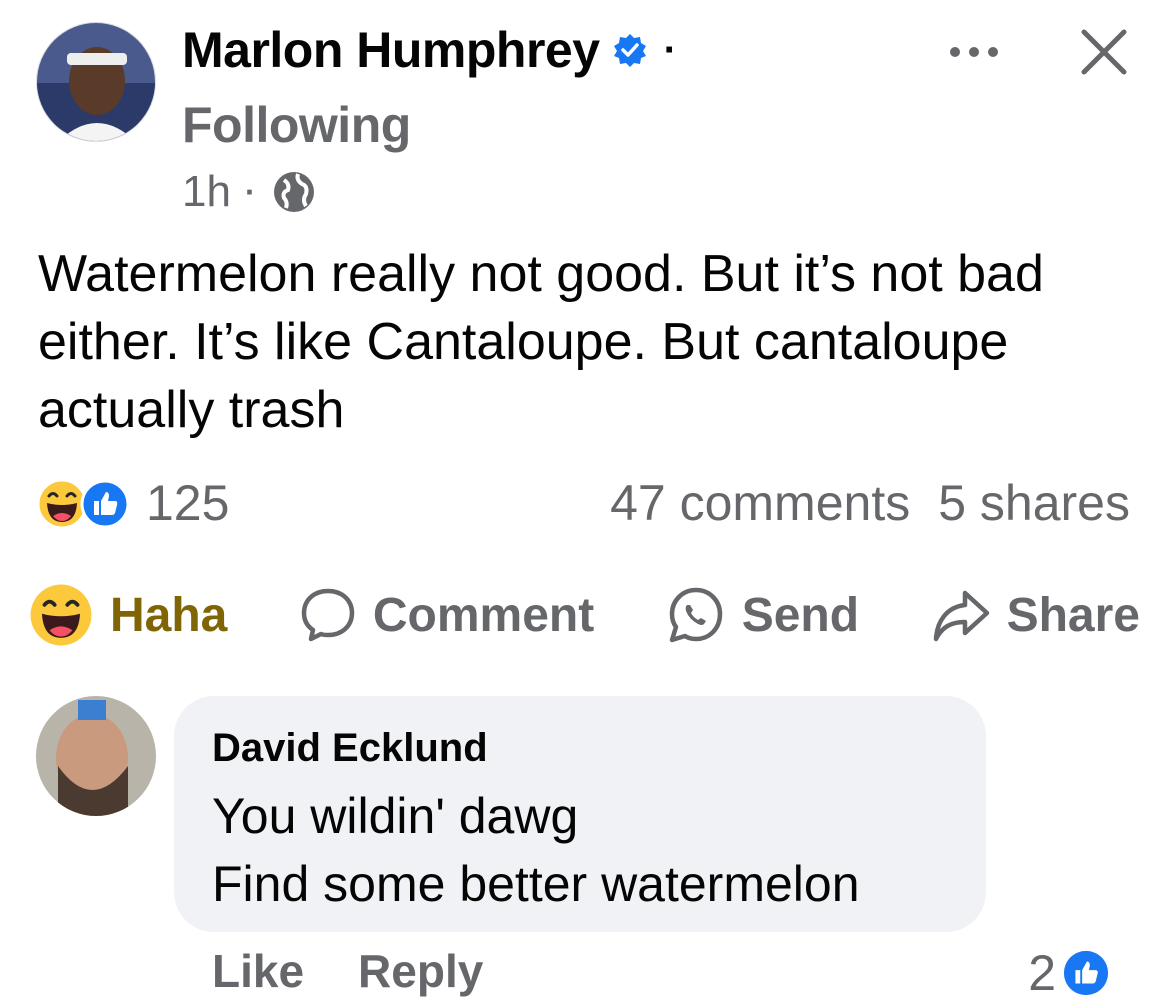  I want to click on comment-label: Comment, so click(483, 615).